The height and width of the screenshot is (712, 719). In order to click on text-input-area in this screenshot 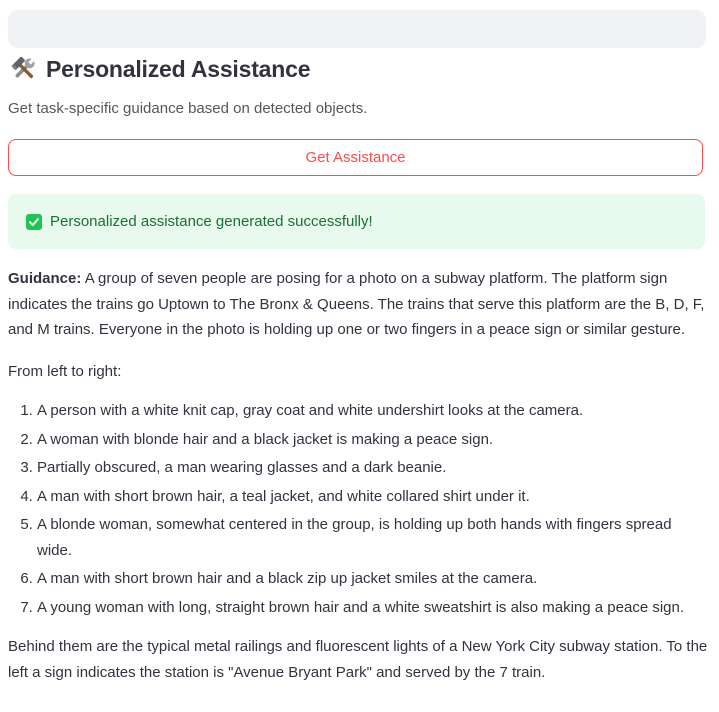, I will do `click(357, 29)`.